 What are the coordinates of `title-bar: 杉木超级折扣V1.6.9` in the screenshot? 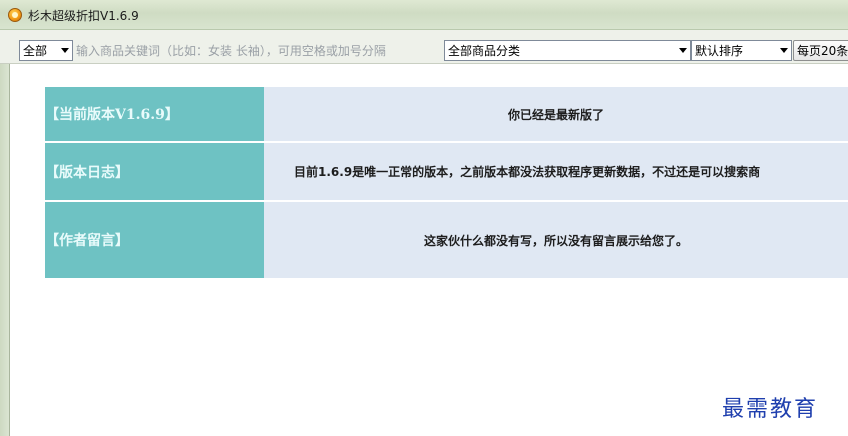 It's located at (424, 15).